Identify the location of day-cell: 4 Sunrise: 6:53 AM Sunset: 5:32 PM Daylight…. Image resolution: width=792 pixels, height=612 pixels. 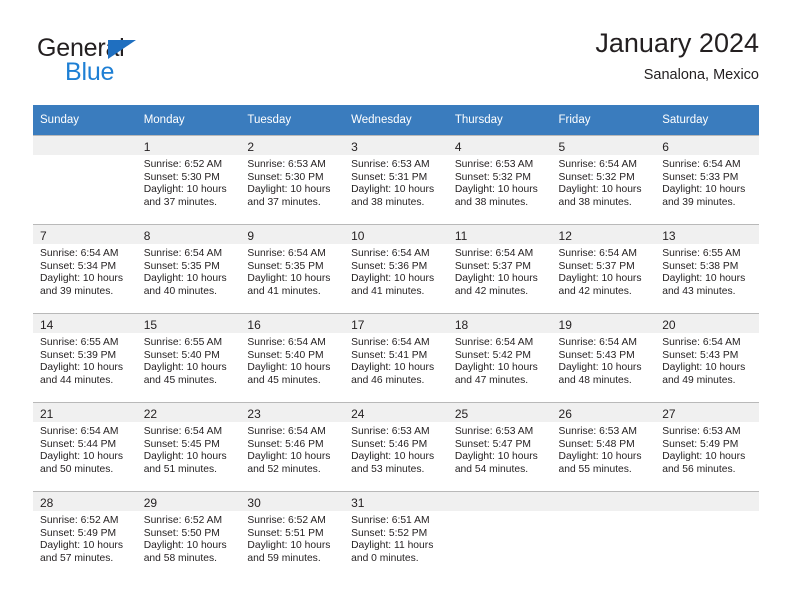
(499, 179).